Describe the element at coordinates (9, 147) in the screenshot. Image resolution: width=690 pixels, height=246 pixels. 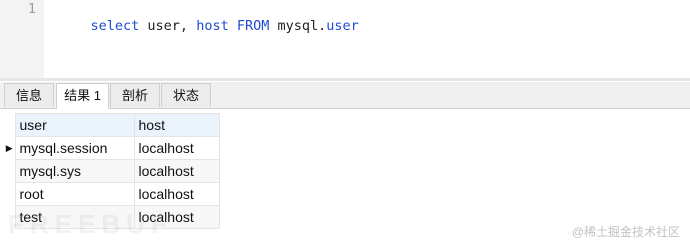
I see `current-row-indicator-icon: ▶` at that location.